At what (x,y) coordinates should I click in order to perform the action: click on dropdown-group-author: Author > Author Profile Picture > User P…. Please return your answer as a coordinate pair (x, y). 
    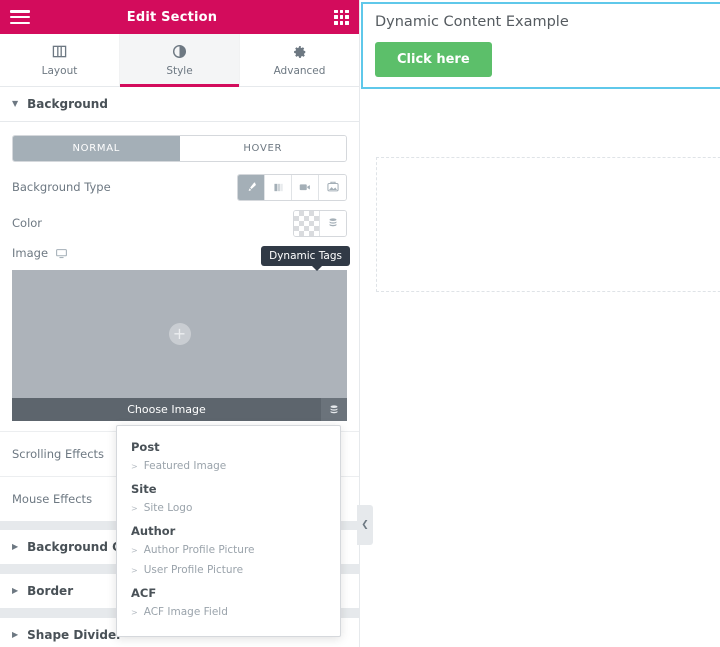
    Looking at the image, I should click on (228, 549).